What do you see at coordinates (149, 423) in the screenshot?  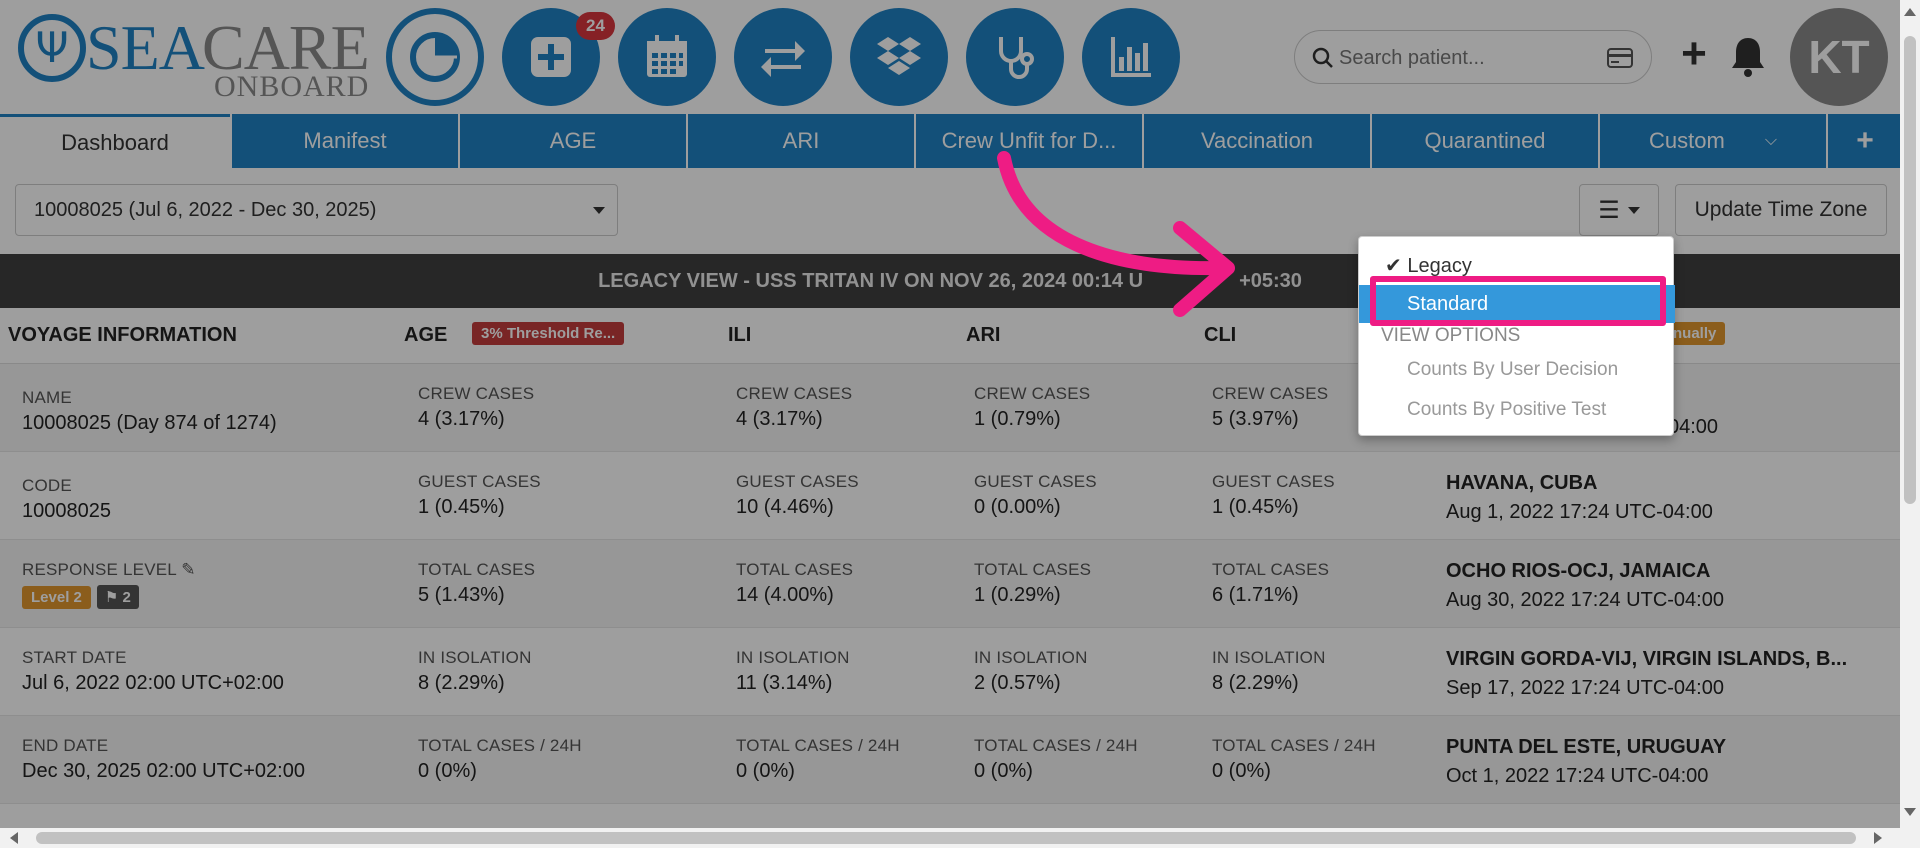 I see `cell-value: 10008025 (Day 874 of 1274)` at bounding box center [149, 423].